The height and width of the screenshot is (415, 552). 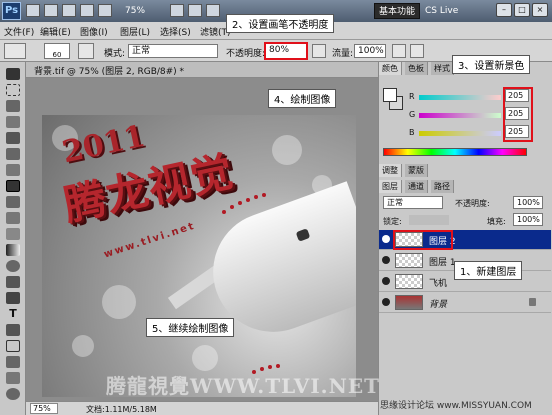 I want to click on zoom-level: 75%, so click(x=146, y=11).